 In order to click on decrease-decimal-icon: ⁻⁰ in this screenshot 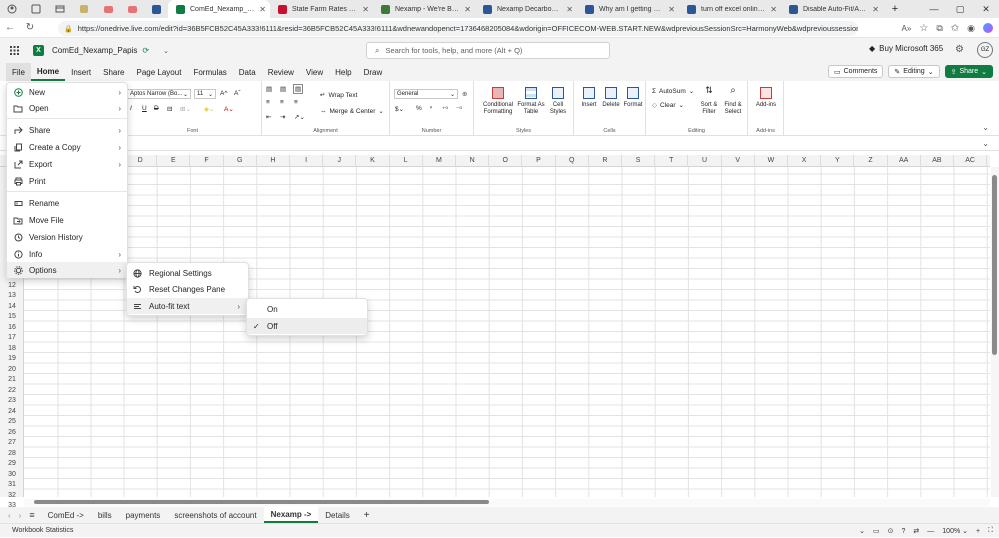, I will do `click(459, 109)`.